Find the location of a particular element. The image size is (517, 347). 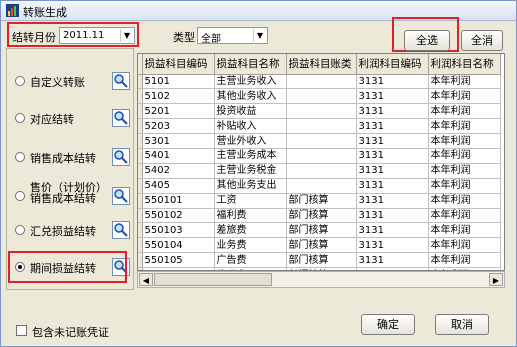

clear-all-button: 全消 is located at coordinates (482, 40).